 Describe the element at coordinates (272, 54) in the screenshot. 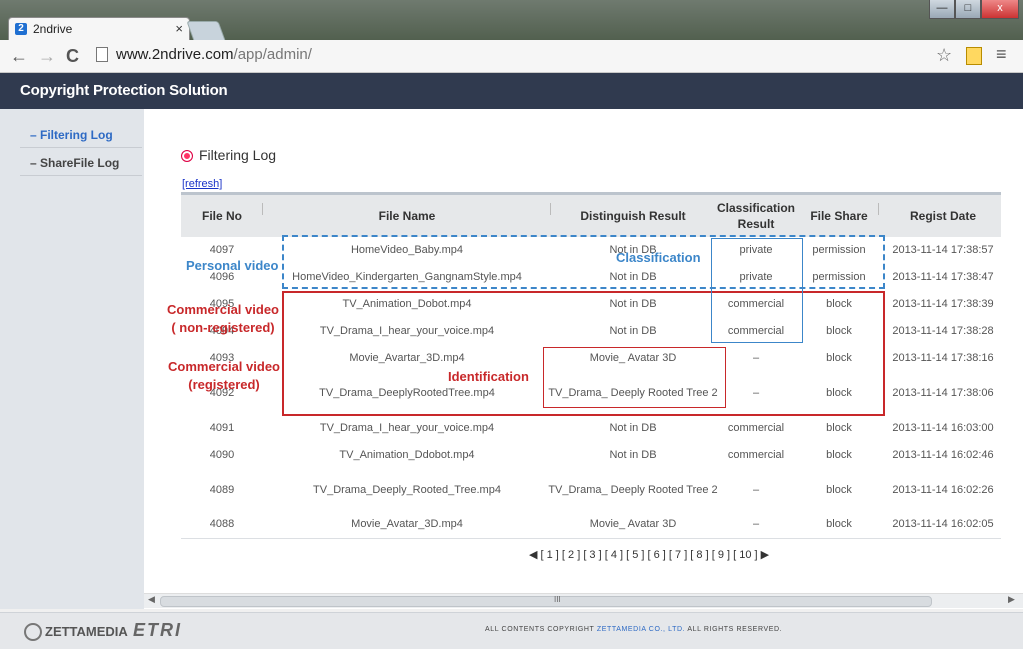

I see `url-path: /app/admin/` at that location.